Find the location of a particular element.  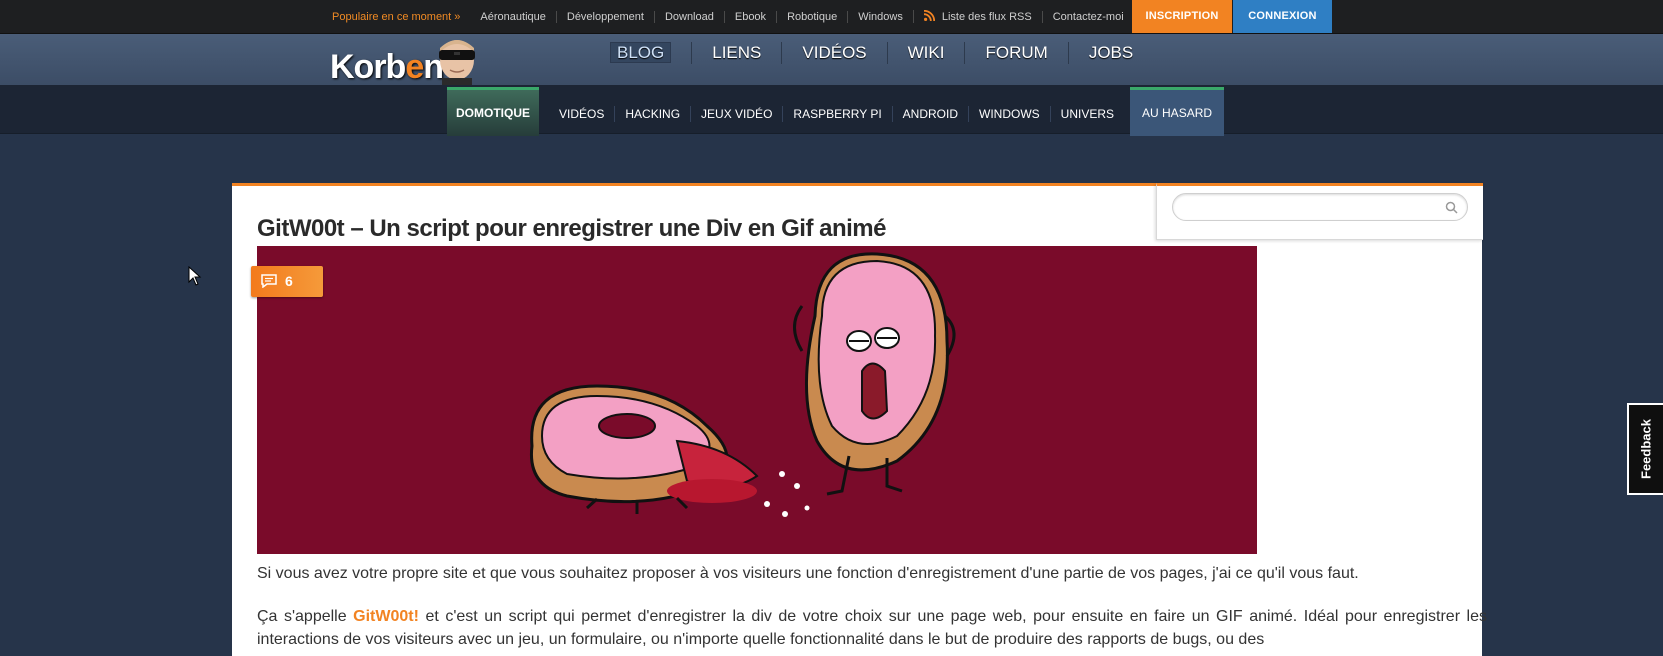

popular-link-developpement: Développement is located at coordinates (604, 16).